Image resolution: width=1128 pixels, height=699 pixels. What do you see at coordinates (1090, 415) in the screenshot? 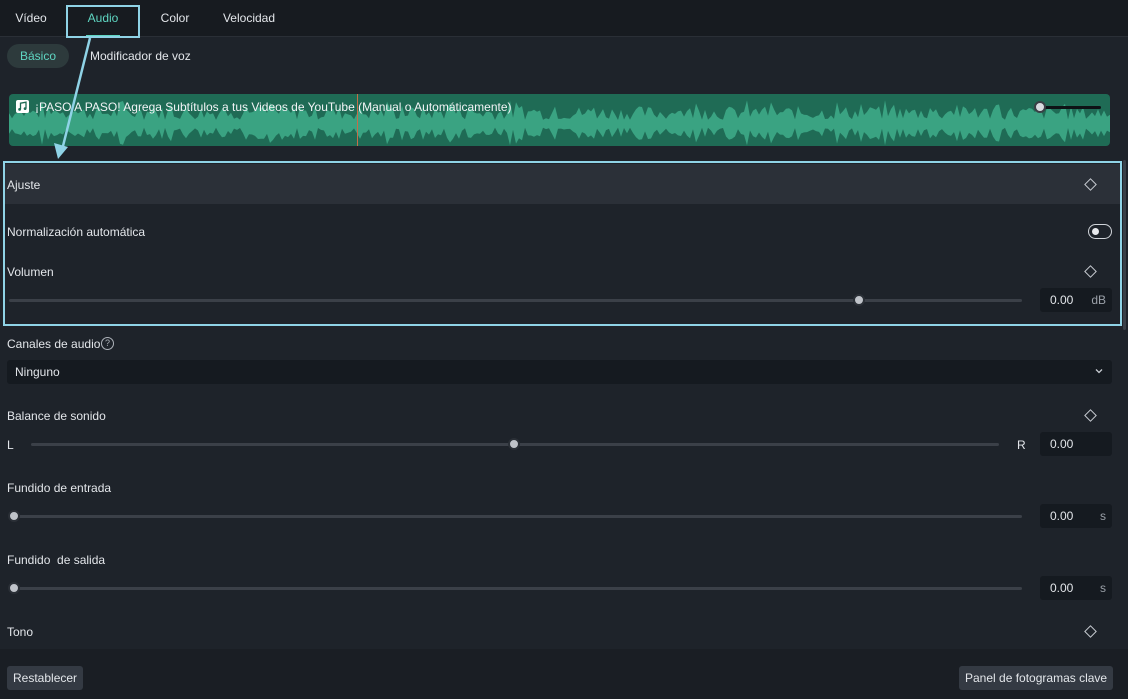
I see `balance-keyframe-icon` at bounding box center [1090, 415].